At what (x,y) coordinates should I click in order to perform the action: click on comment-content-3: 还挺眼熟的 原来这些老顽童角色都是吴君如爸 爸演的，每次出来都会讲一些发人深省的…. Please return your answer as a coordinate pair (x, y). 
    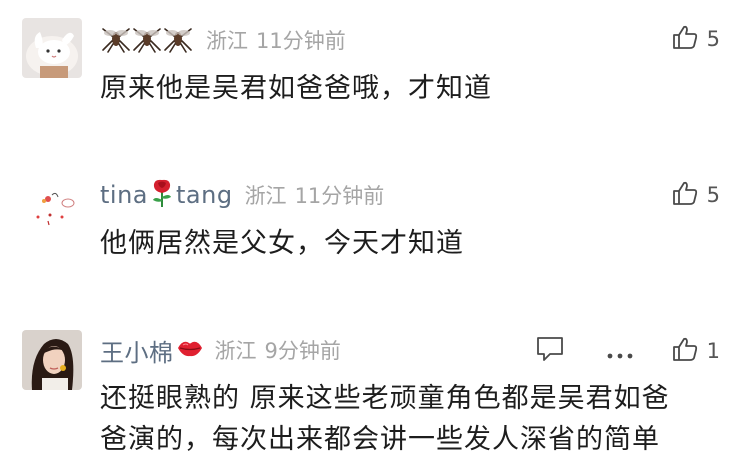
    Looking at the image, I should click on (385, 419).